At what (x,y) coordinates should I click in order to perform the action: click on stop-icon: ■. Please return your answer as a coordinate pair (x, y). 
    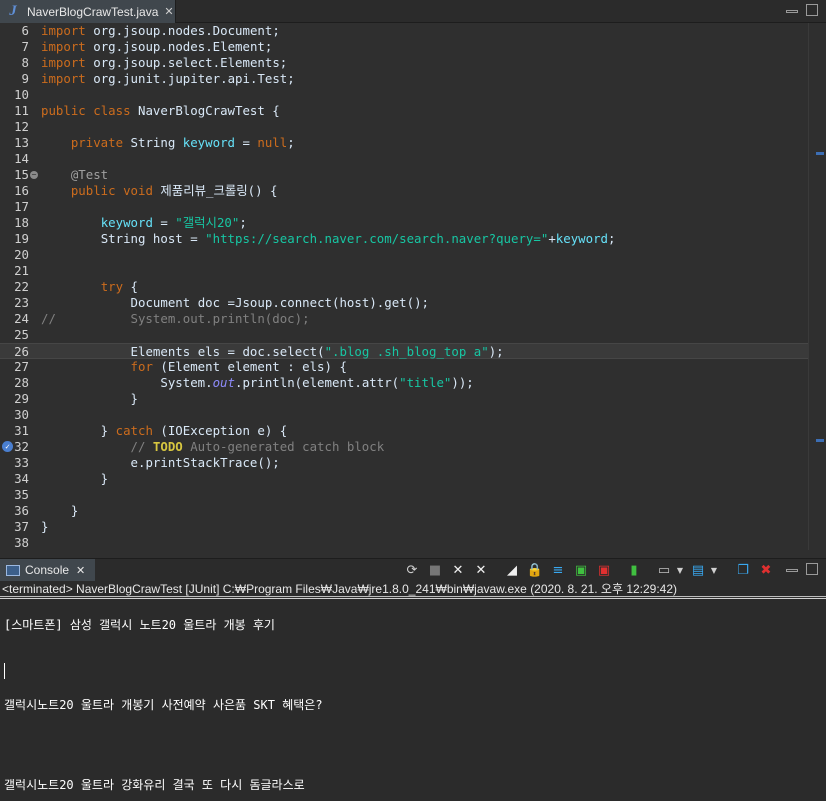
    Looking at the image, I should click on (435, 570).